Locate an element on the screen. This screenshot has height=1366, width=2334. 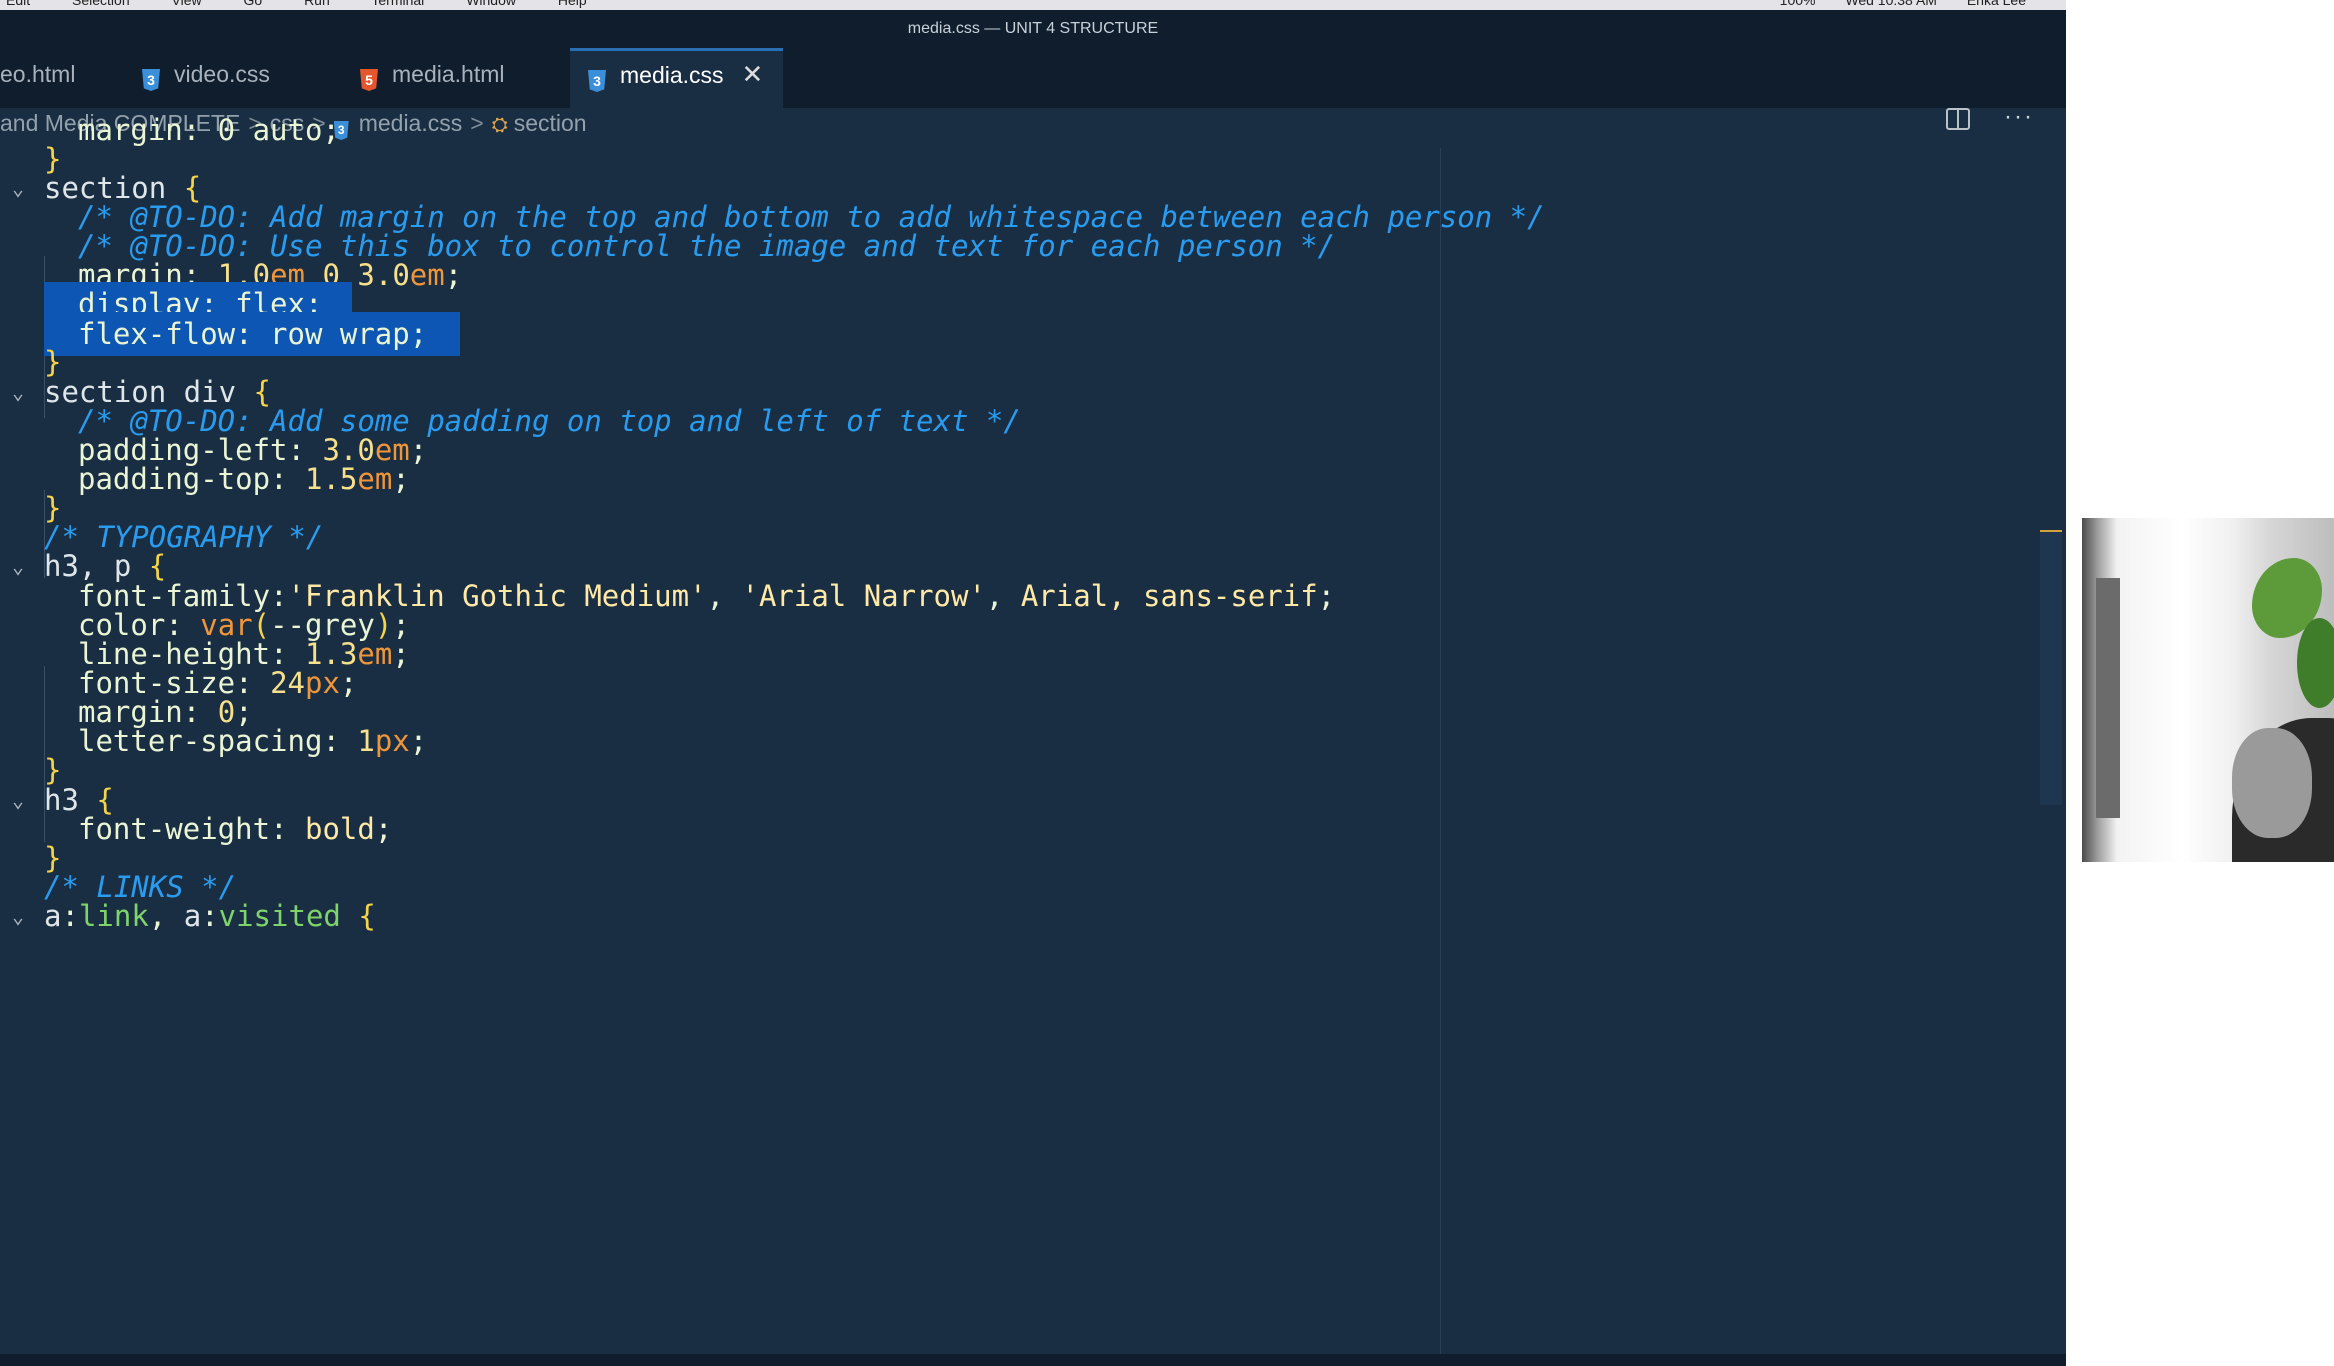
menubar-clock: Wed 10:38 AM is located at coordinates (1891, 4).